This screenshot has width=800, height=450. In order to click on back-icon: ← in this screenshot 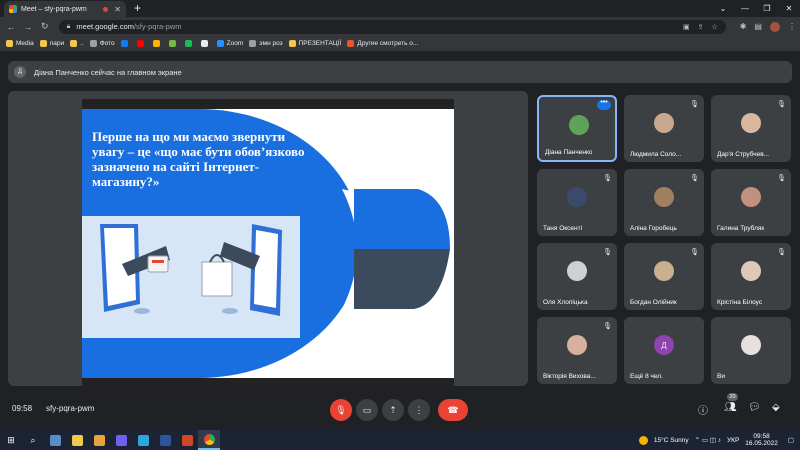, I will do `click(11, 27)`.